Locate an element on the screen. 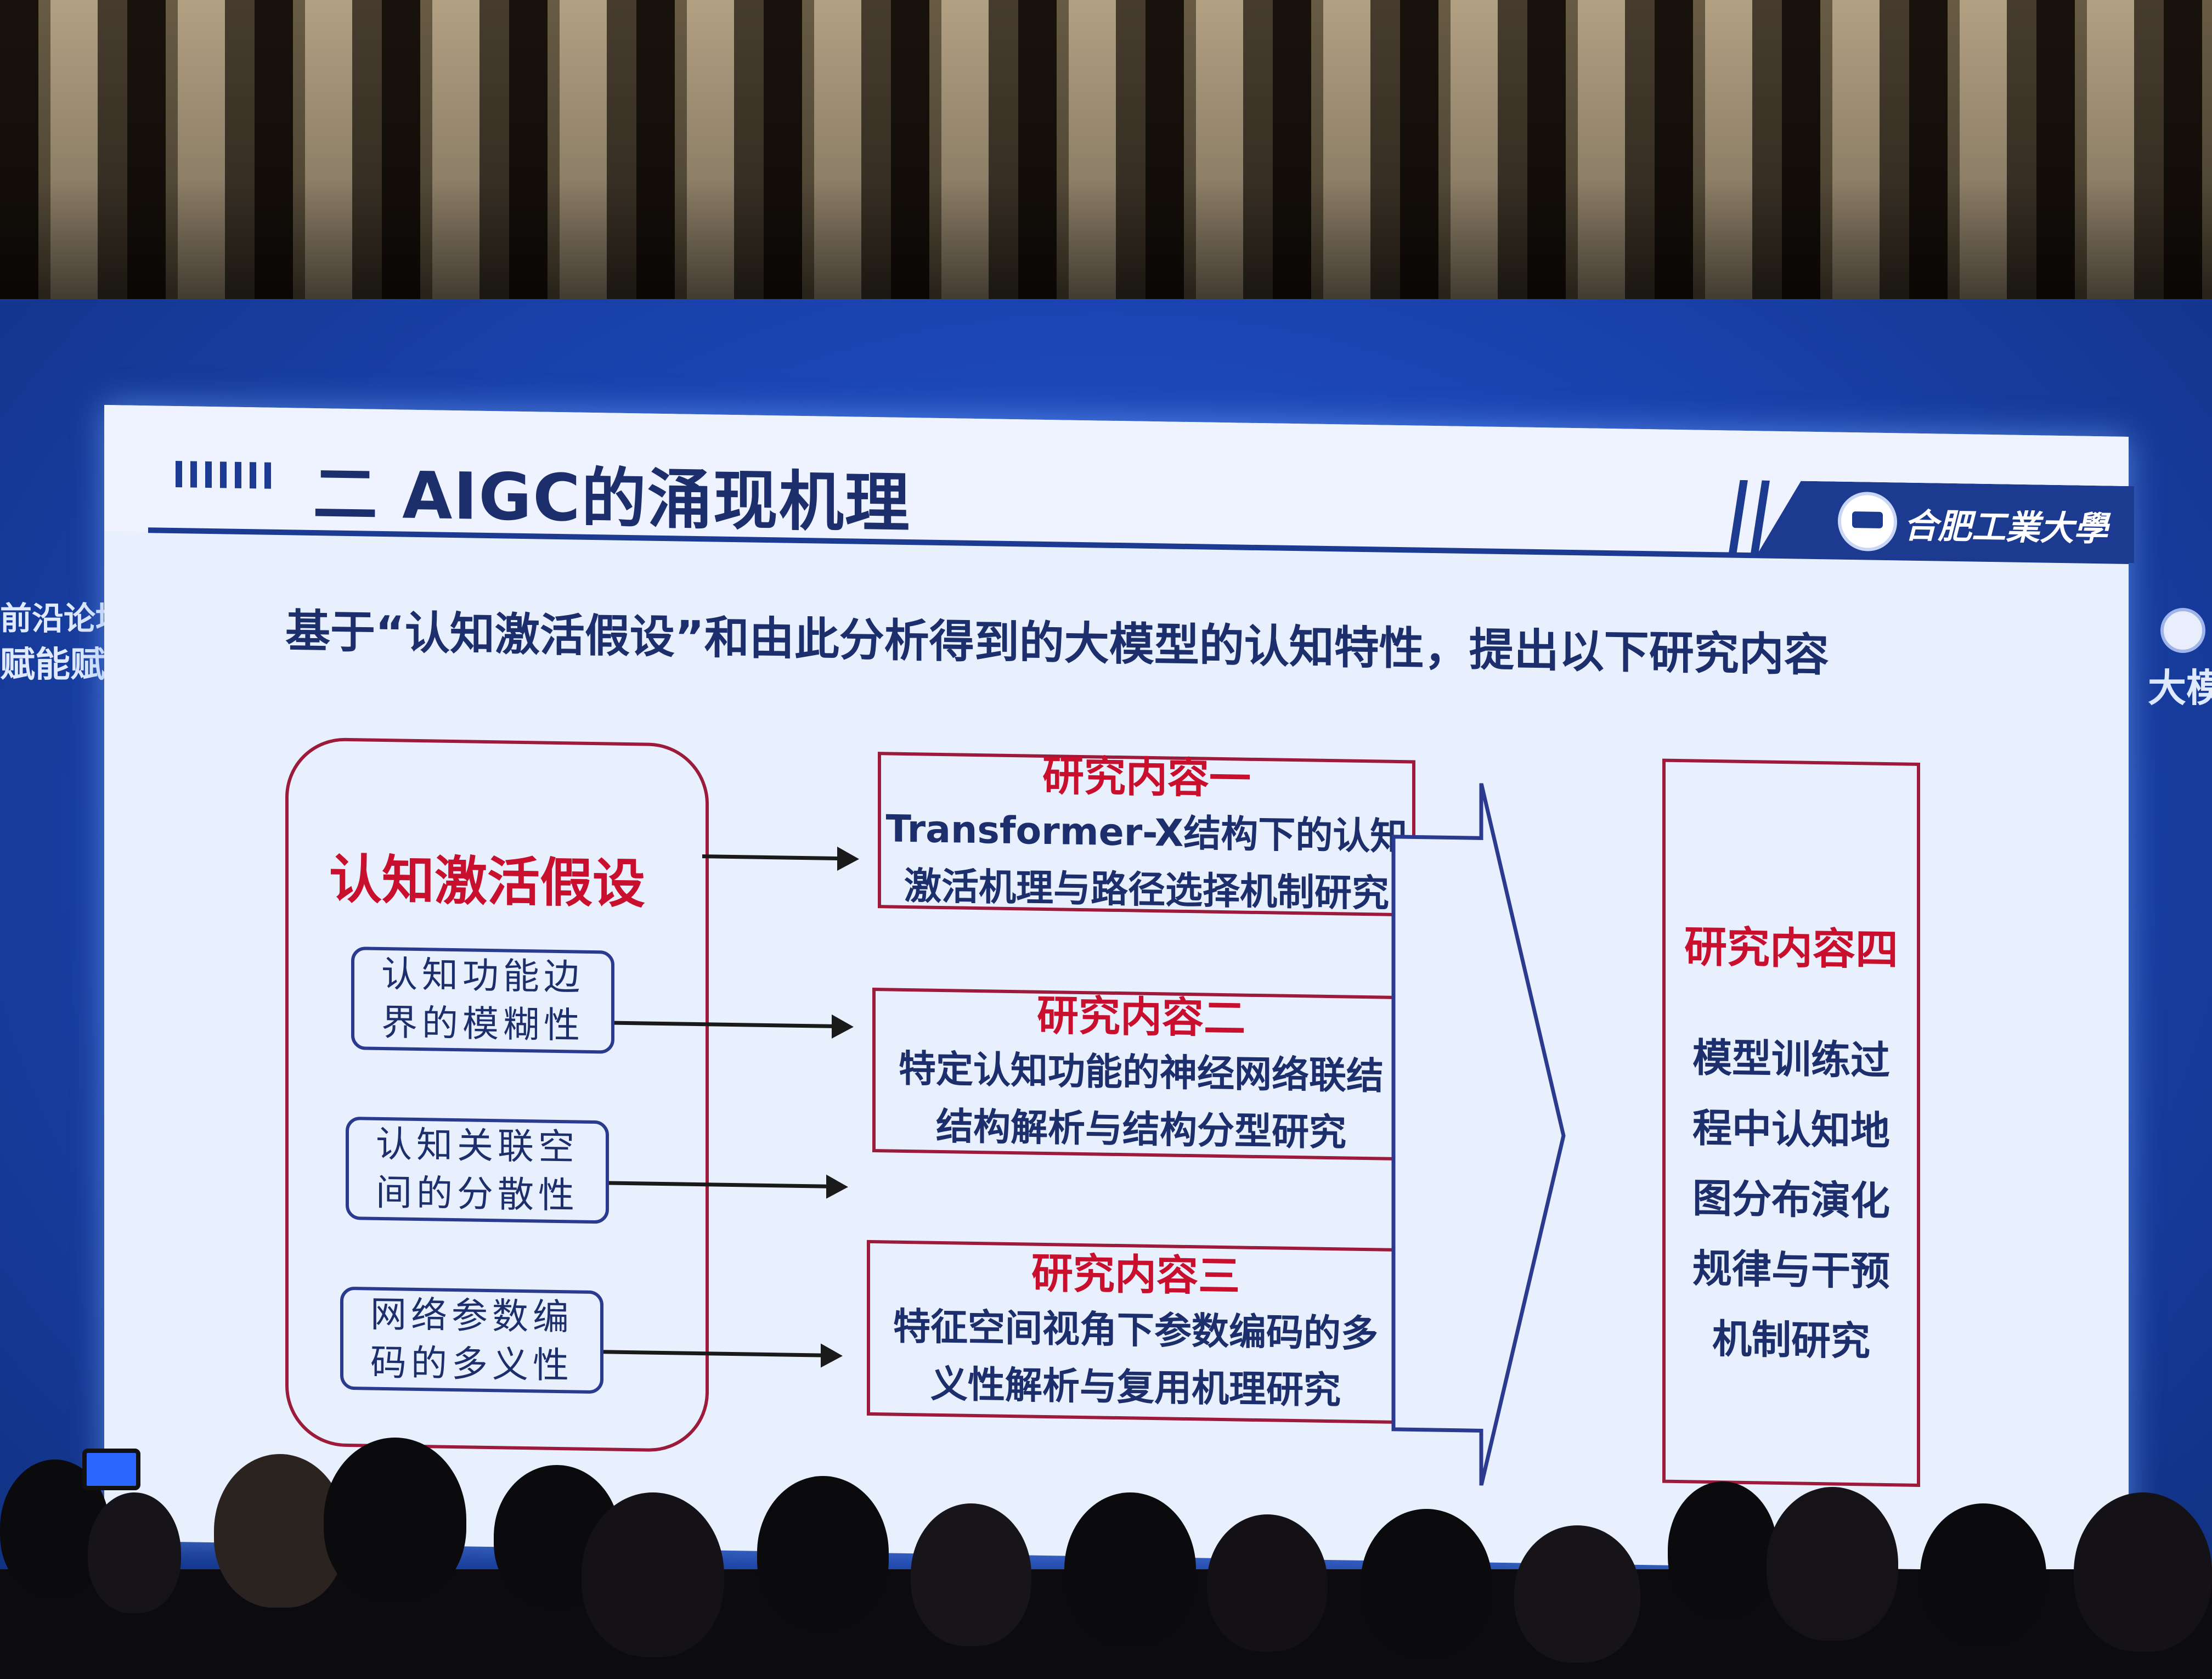  property-3-line-1: 网络参数编 is located at coordinates (472, 1316).